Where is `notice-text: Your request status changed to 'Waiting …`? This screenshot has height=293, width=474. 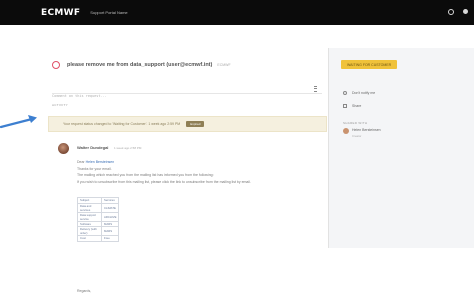
notice-text: Your request status changed to 'Waiting … is located at coordinates (122, 124).